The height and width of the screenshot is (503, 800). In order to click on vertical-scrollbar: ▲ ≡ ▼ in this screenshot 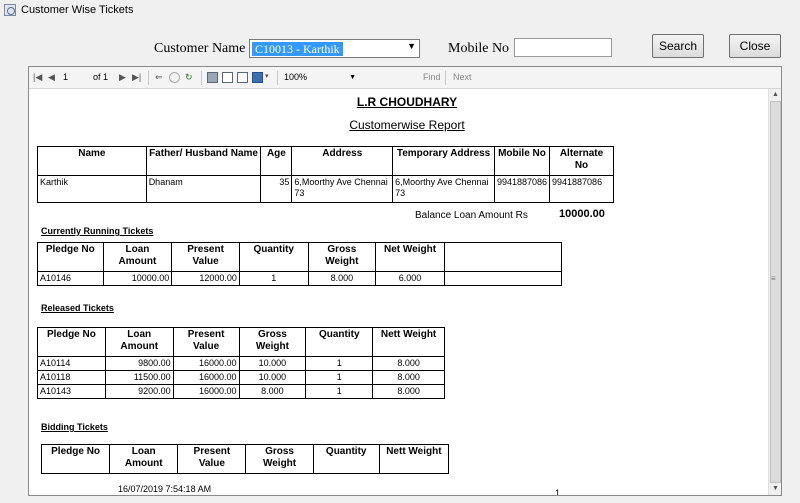, I will do `click(774, 292)`.